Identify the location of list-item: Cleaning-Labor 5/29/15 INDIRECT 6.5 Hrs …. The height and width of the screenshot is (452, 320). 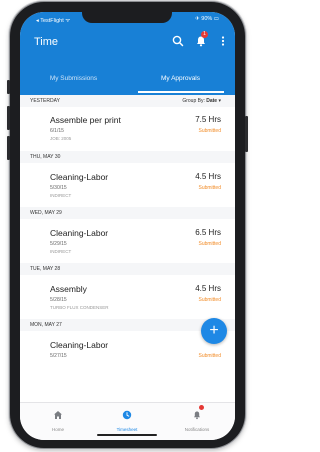
(127, 241).